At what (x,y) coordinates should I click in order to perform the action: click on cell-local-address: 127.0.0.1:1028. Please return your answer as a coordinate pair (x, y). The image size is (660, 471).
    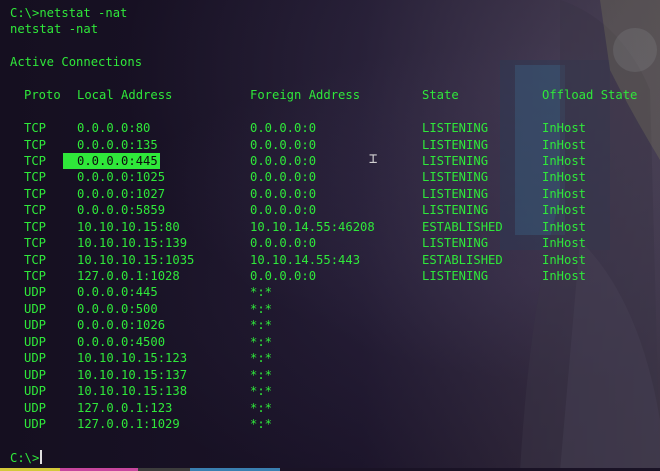
    Looking at the image, I should click on (128, 276).